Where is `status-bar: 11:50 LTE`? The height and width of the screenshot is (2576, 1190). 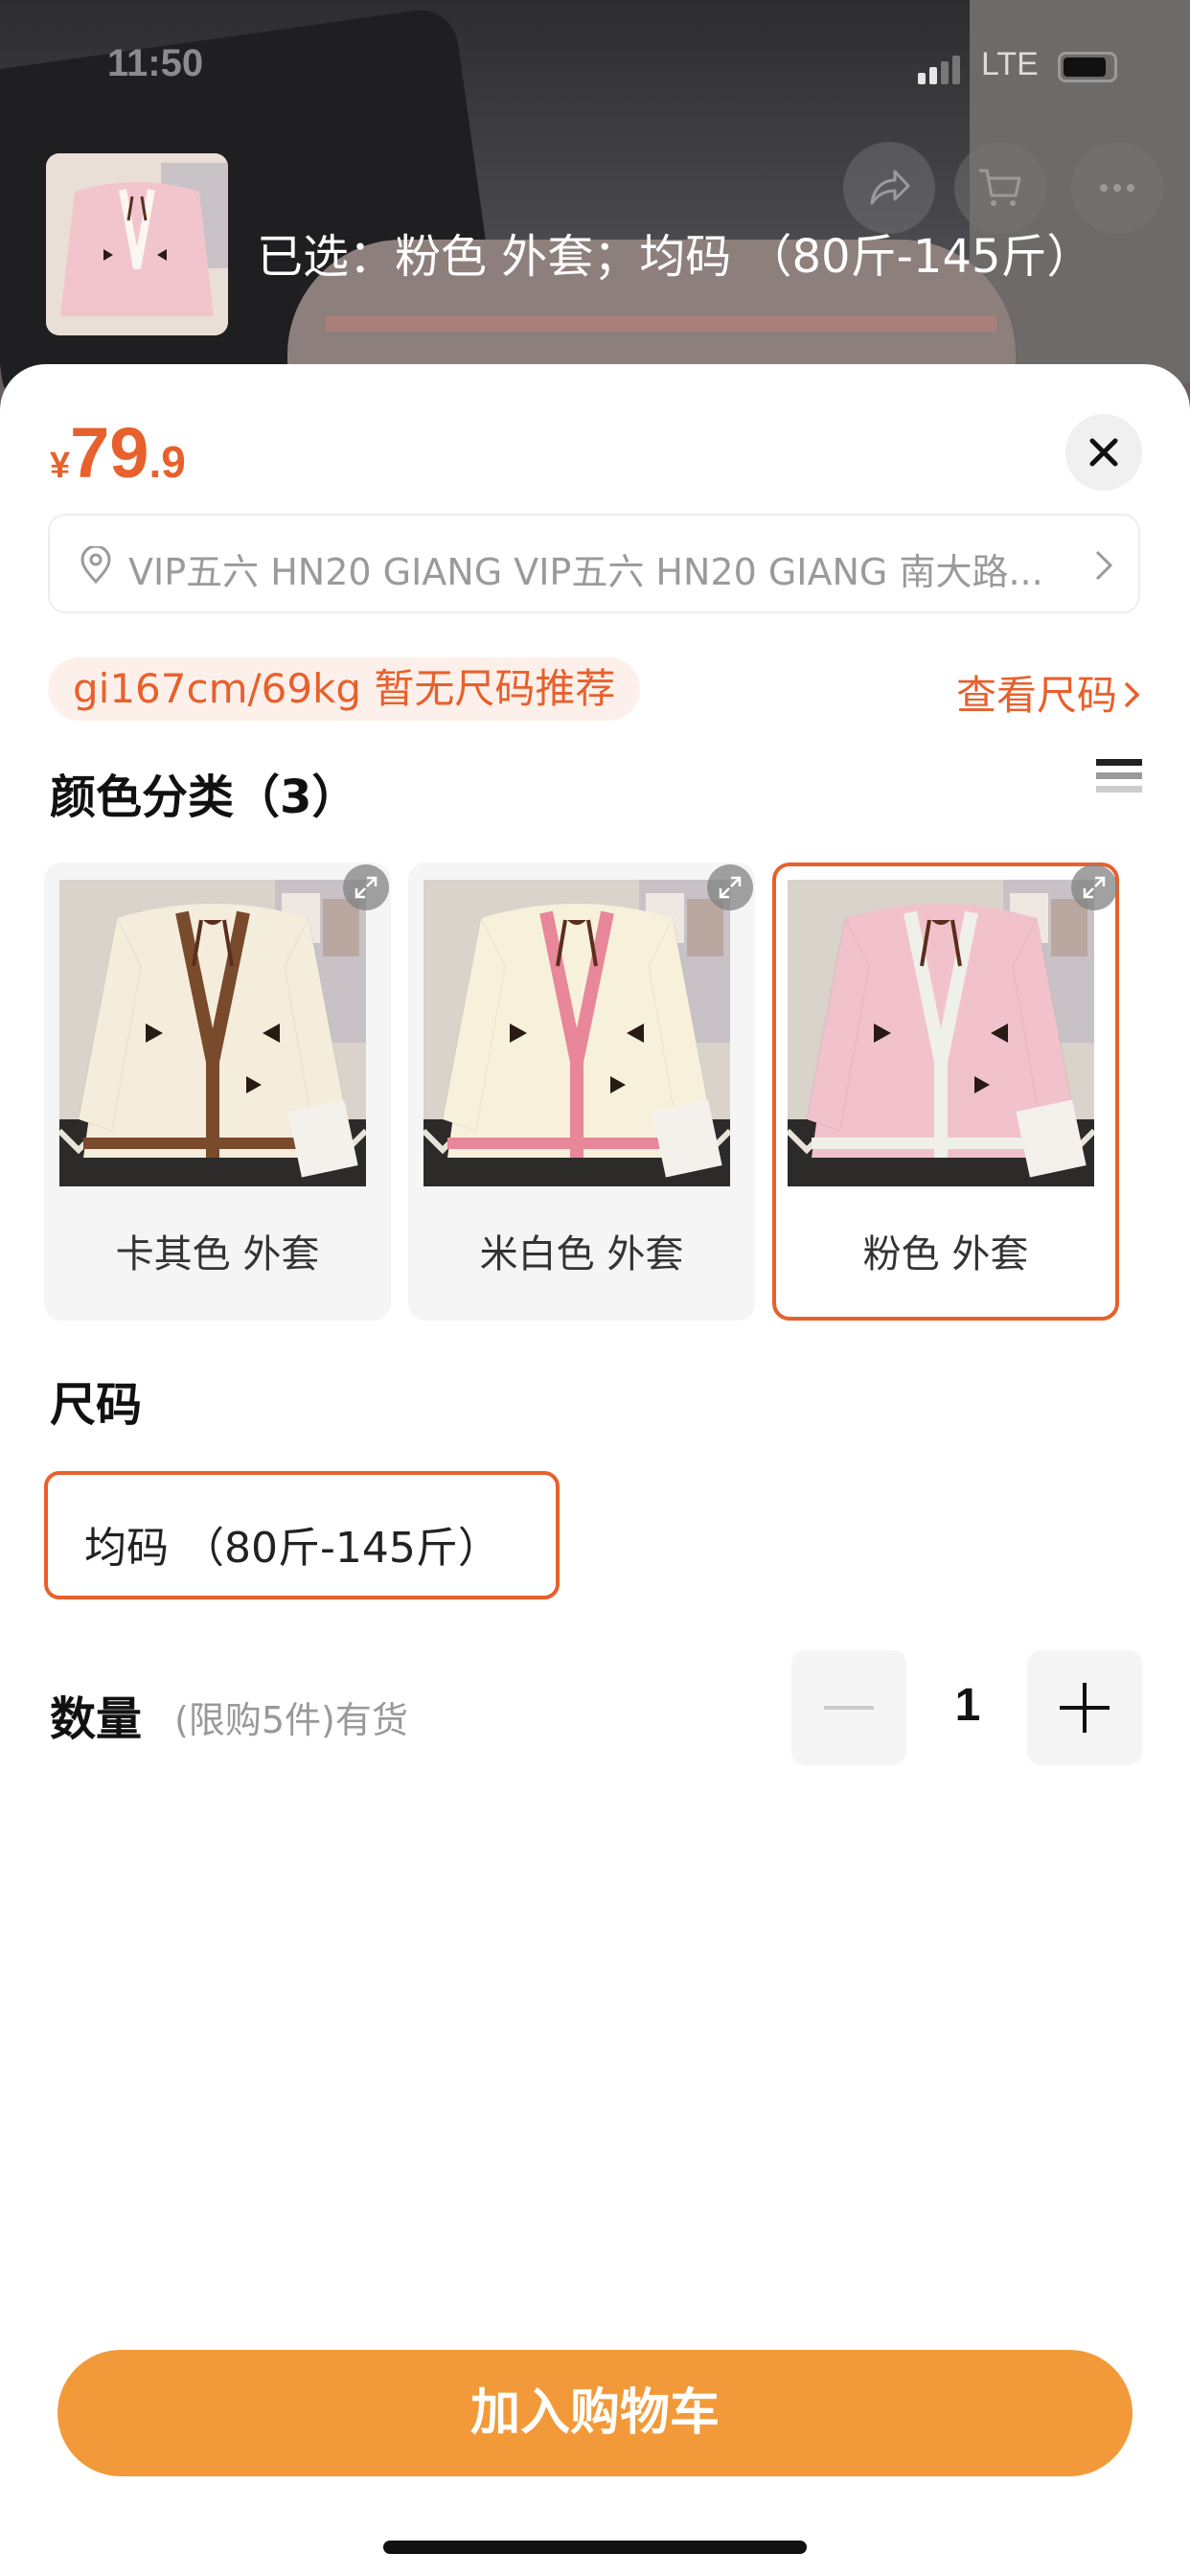 status-bar: 11:50 LTE is located at coordinates (595, 66).